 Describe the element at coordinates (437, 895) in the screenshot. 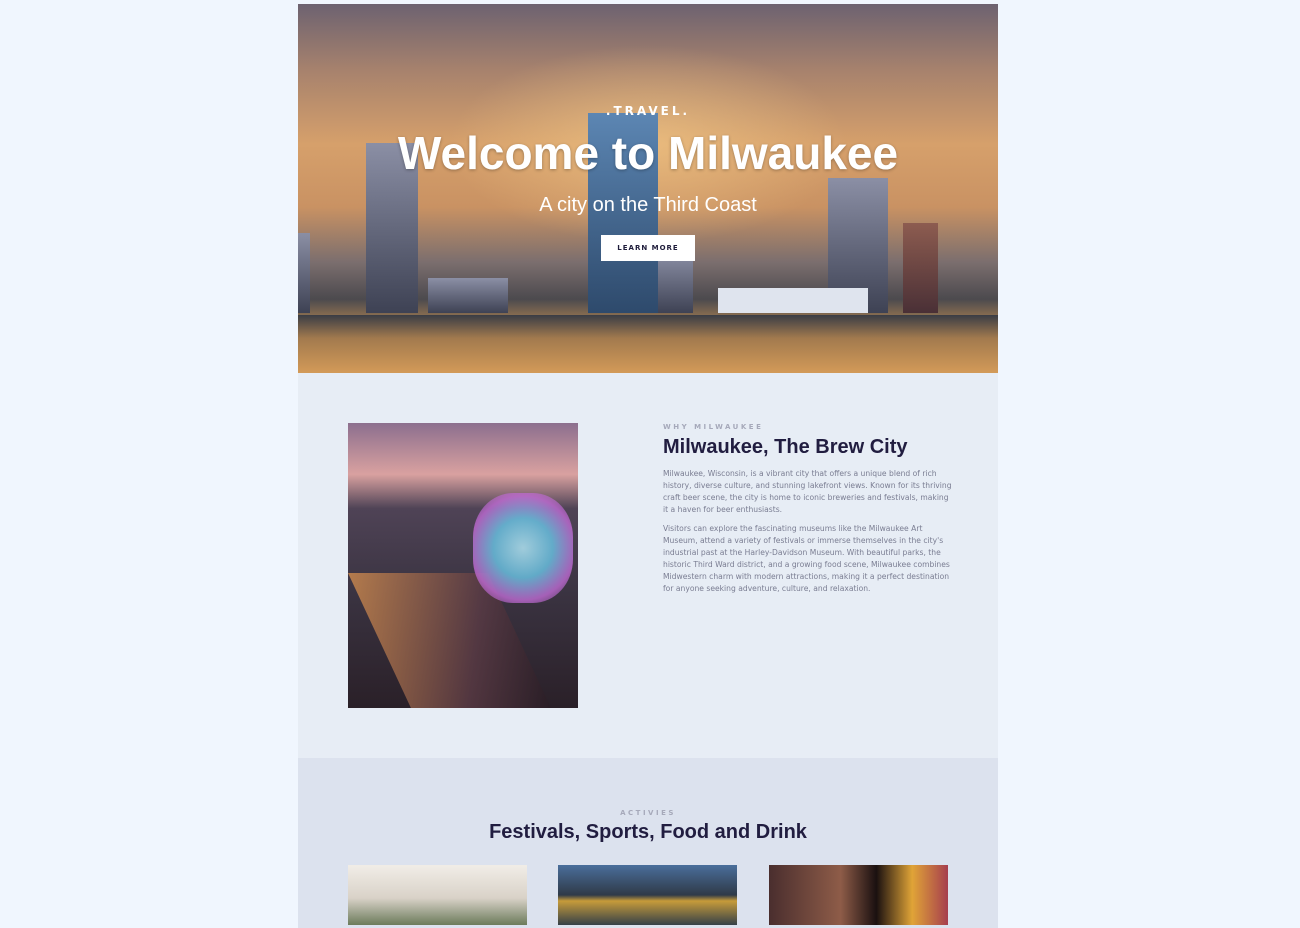

I see `festival-card-image` at that location.